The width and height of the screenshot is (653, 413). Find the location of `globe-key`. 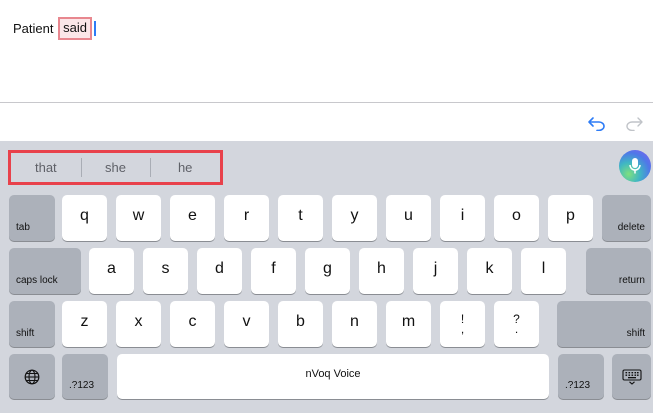

globe-key is located at coordinates (32, 376).